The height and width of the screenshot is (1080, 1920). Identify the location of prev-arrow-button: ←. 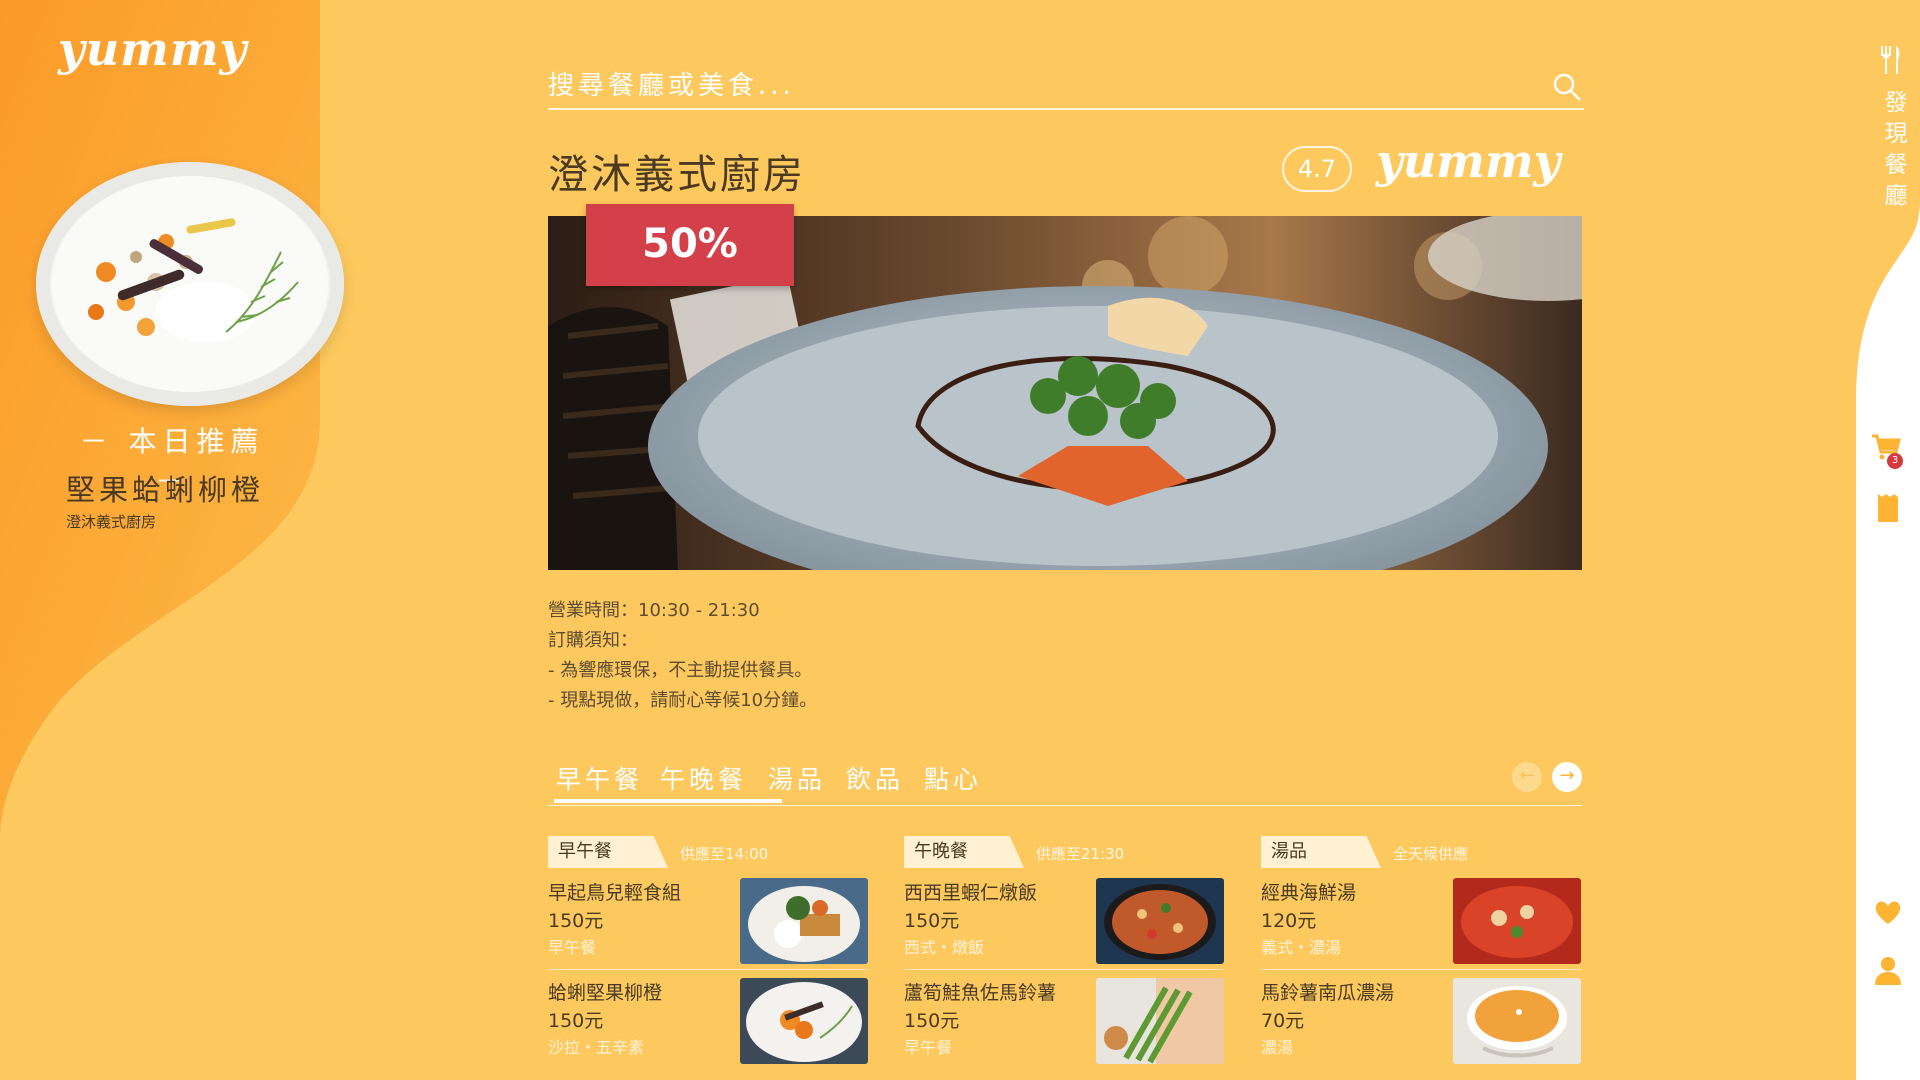
(1527, 777).